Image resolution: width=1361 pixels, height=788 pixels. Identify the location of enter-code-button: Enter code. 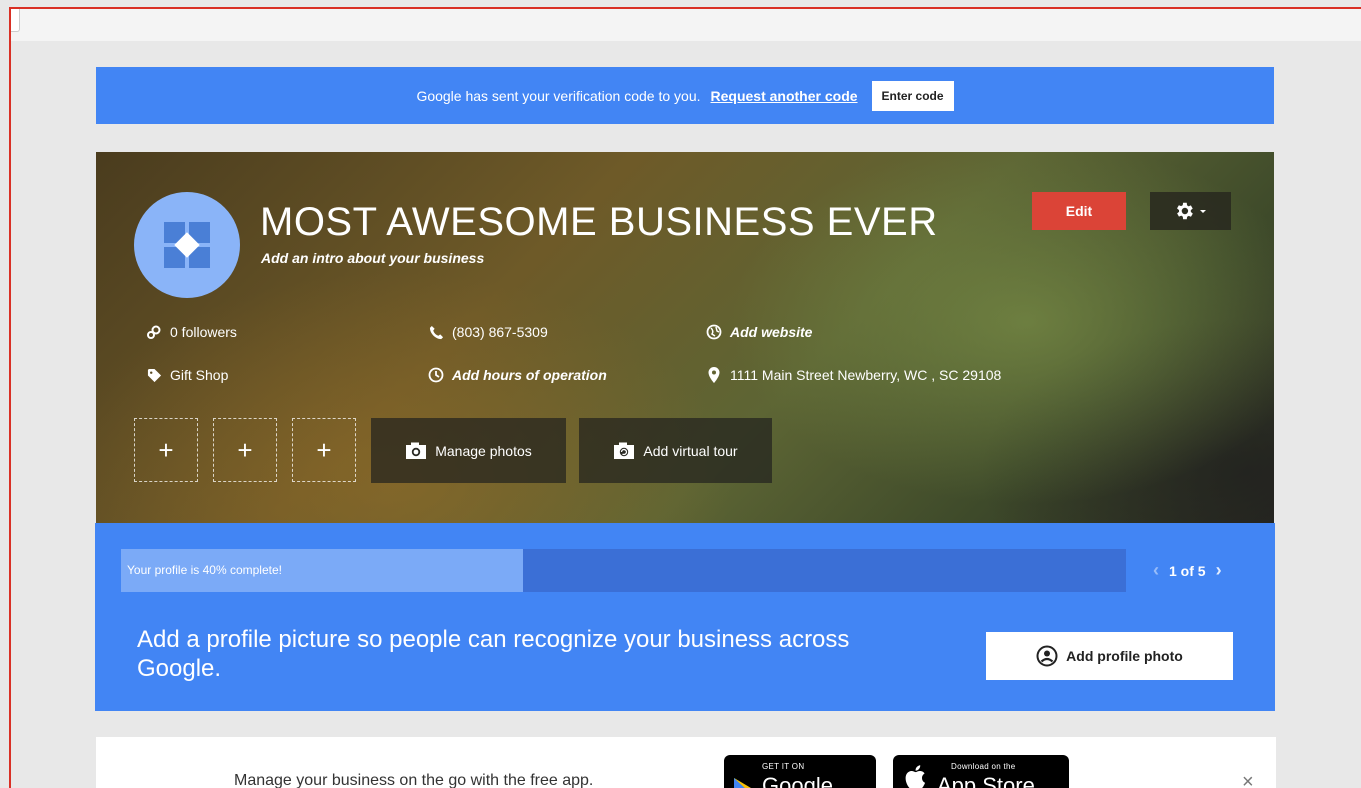
(912, 95).